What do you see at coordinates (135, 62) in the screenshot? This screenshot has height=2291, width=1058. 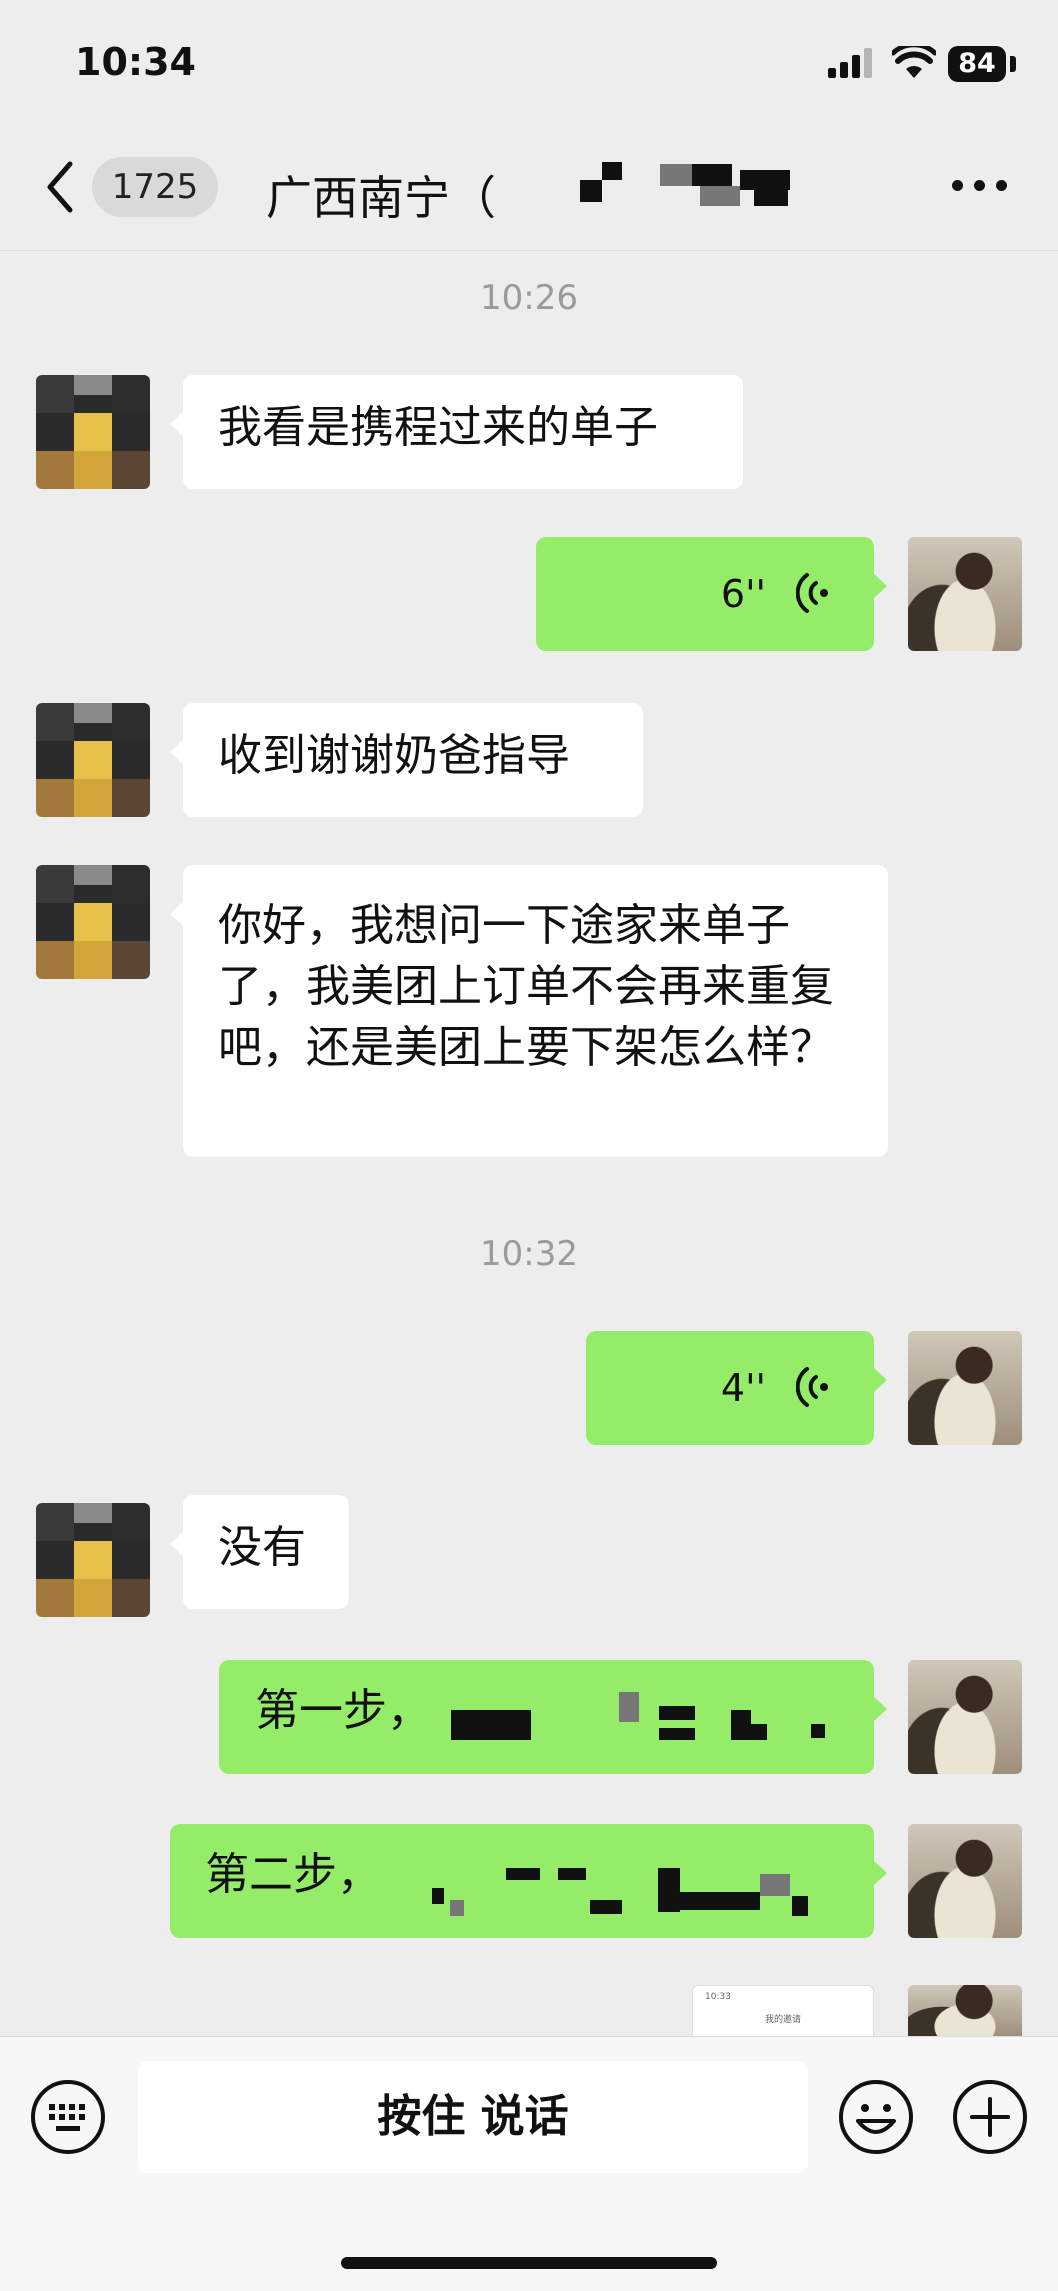 I see `status-time: 10:34` at bounding box center [135, 62].